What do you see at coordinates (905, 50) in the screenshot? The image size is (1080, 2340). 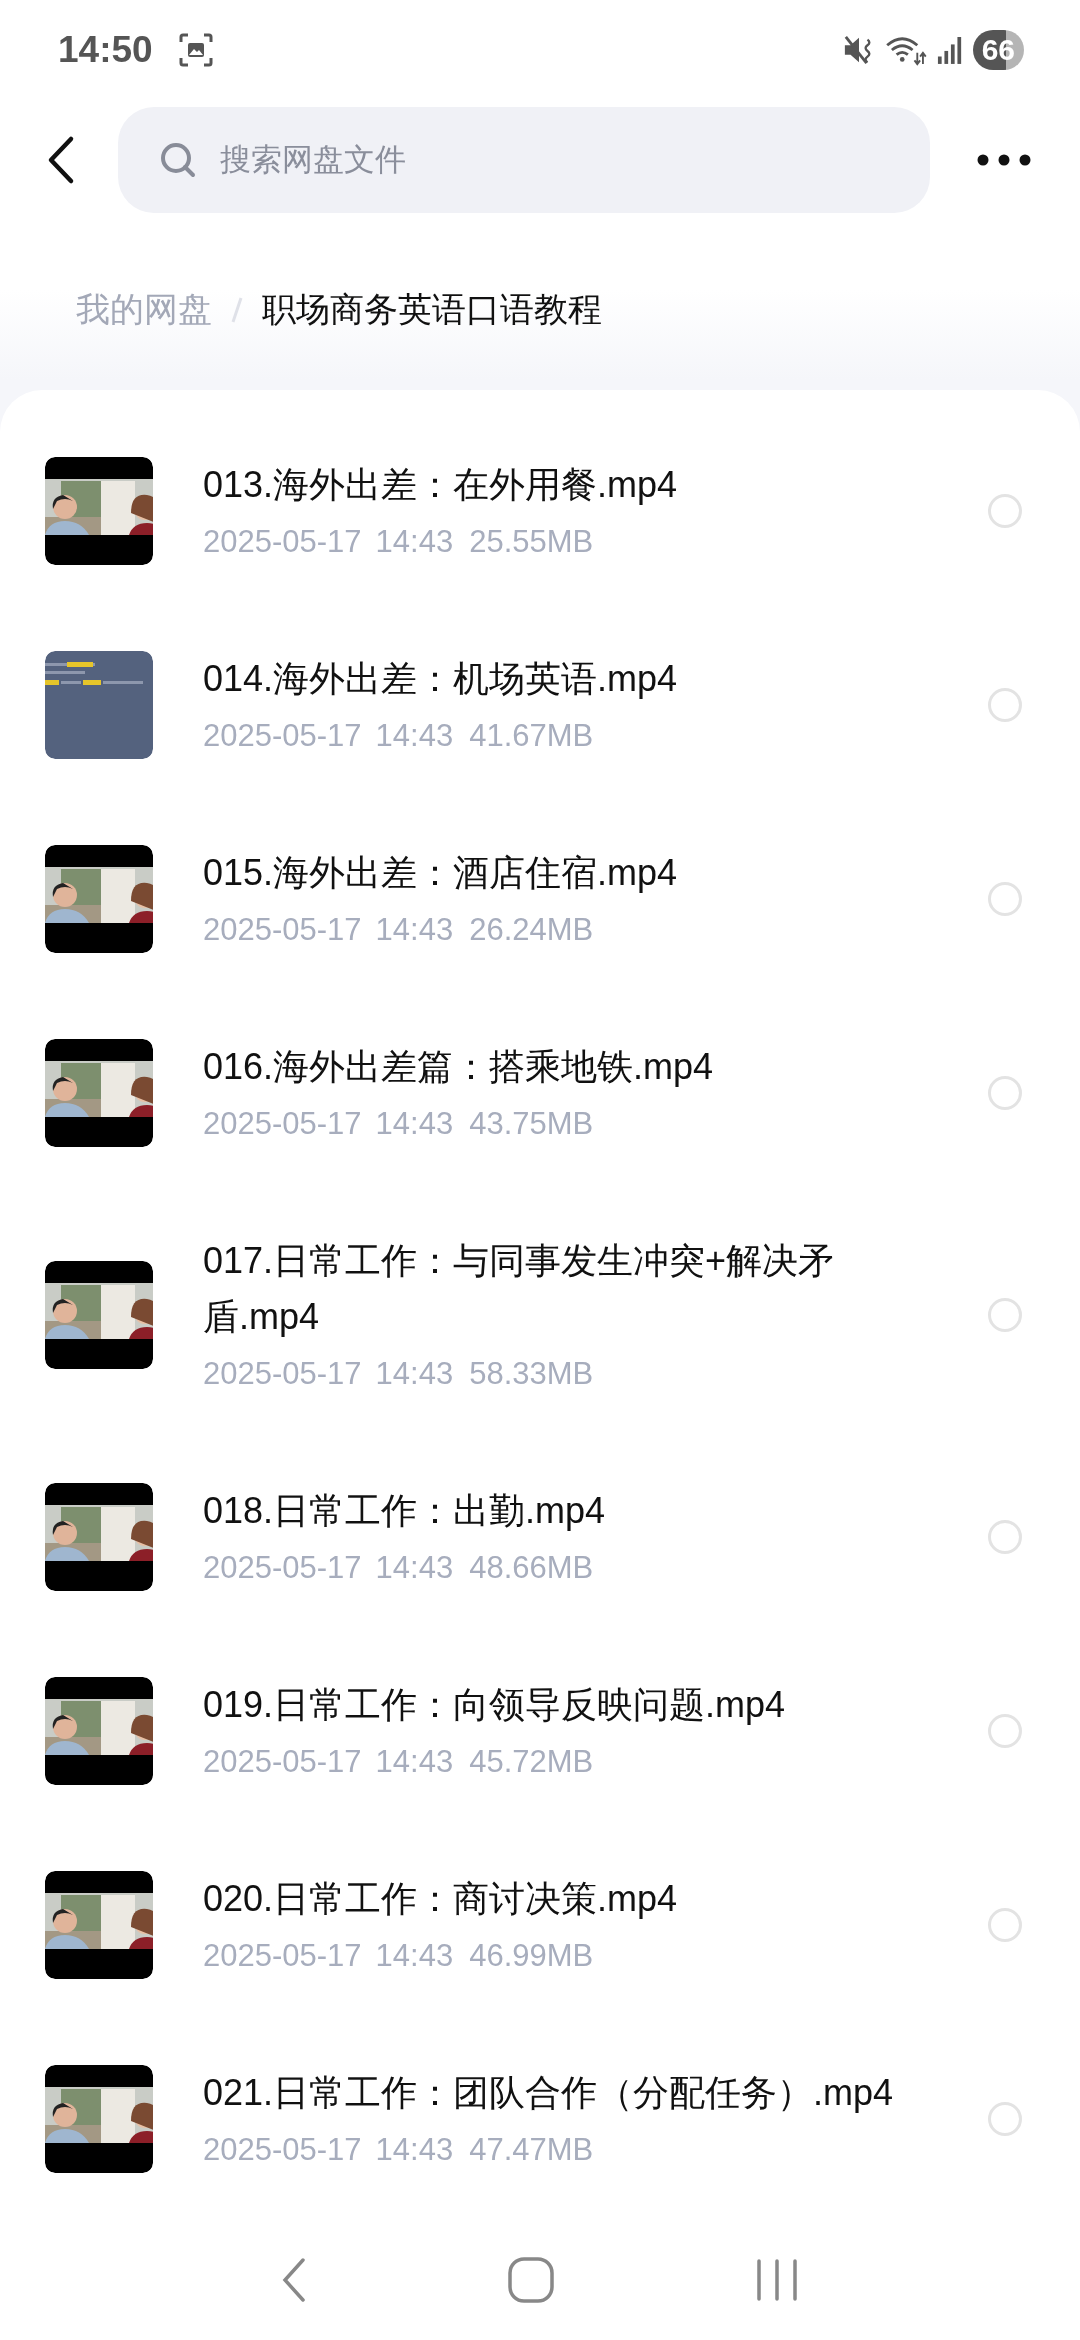 I see `wifi-icon` at bounding box center [905, 50].